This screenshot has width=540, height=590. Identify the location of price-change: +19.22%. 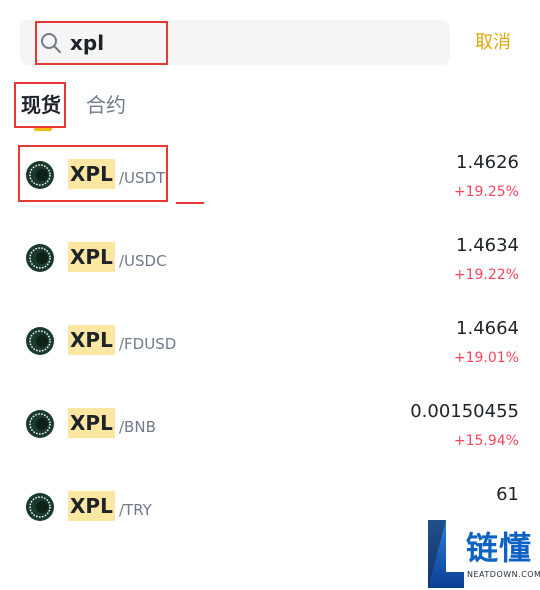
(486, 275).